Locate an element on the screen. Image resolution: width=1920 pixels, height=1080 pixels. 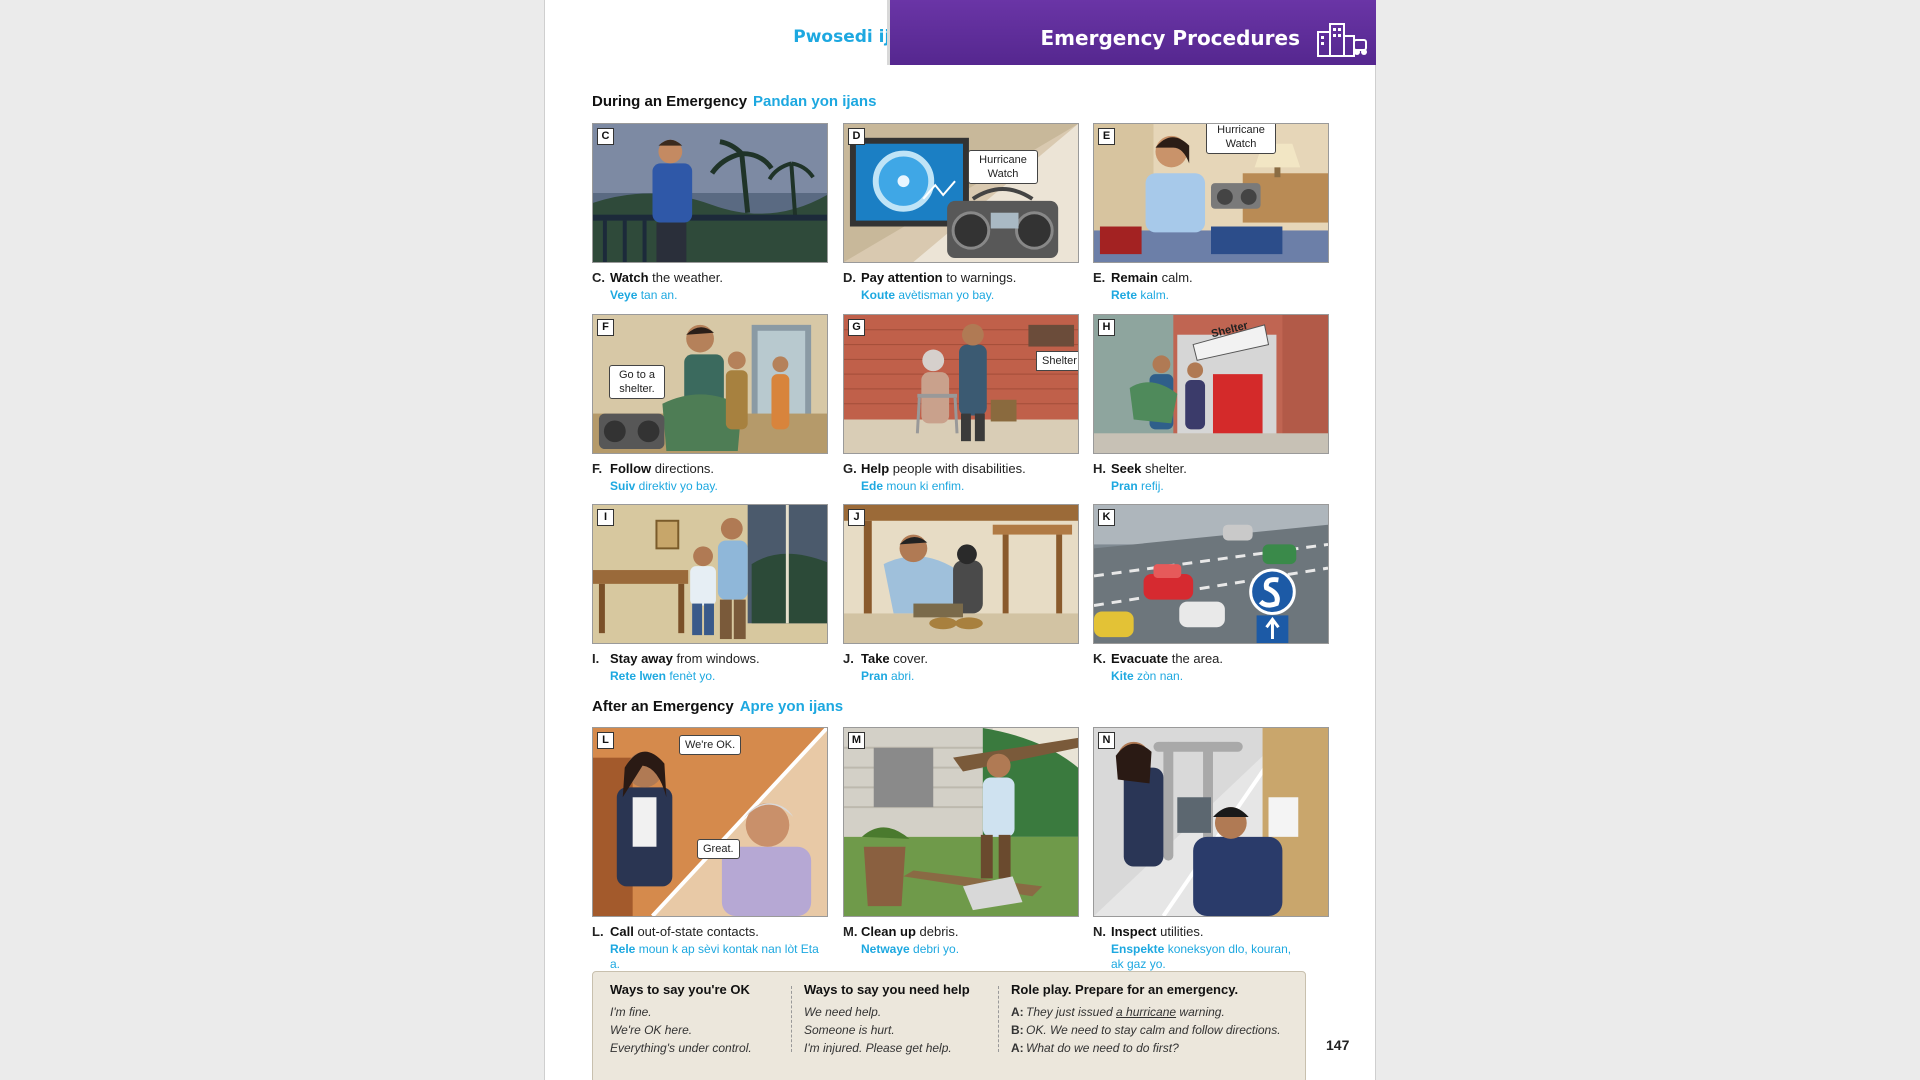
illustration-inspect-utilities: N is located at coordinates (1211, 822).